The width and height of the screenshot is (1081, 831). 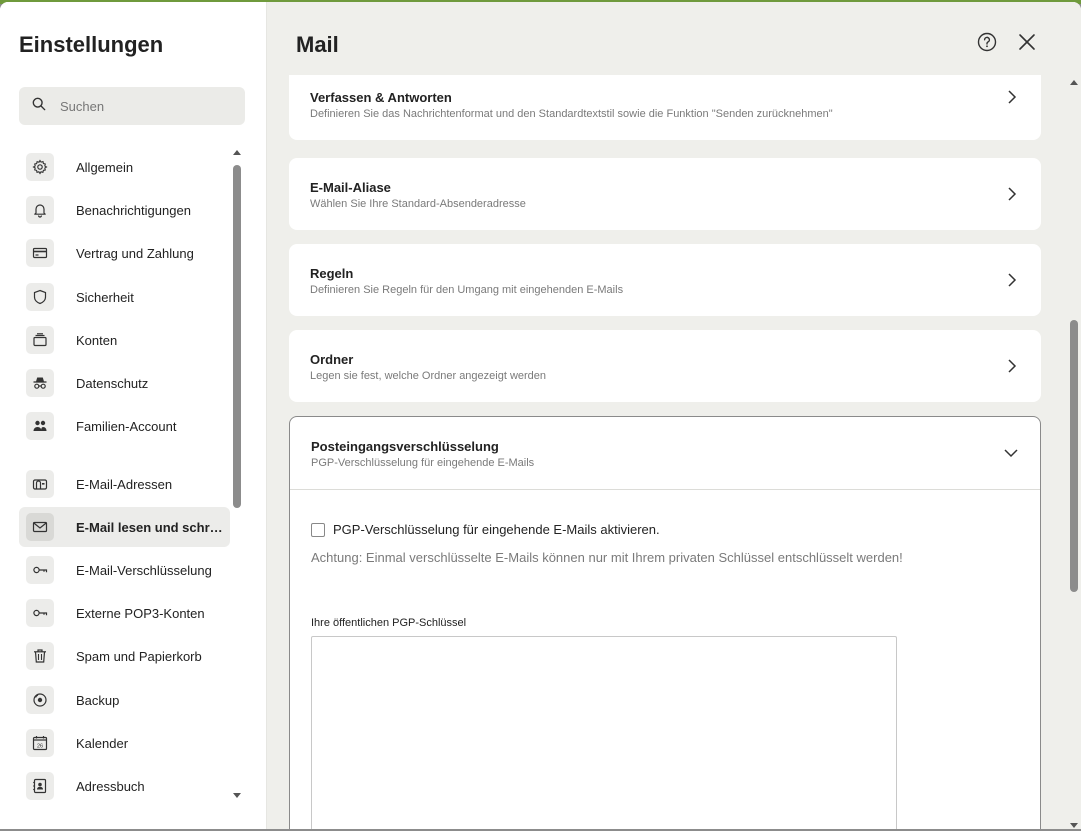 I want to click on gear-icon, so click(x=40, y=167).